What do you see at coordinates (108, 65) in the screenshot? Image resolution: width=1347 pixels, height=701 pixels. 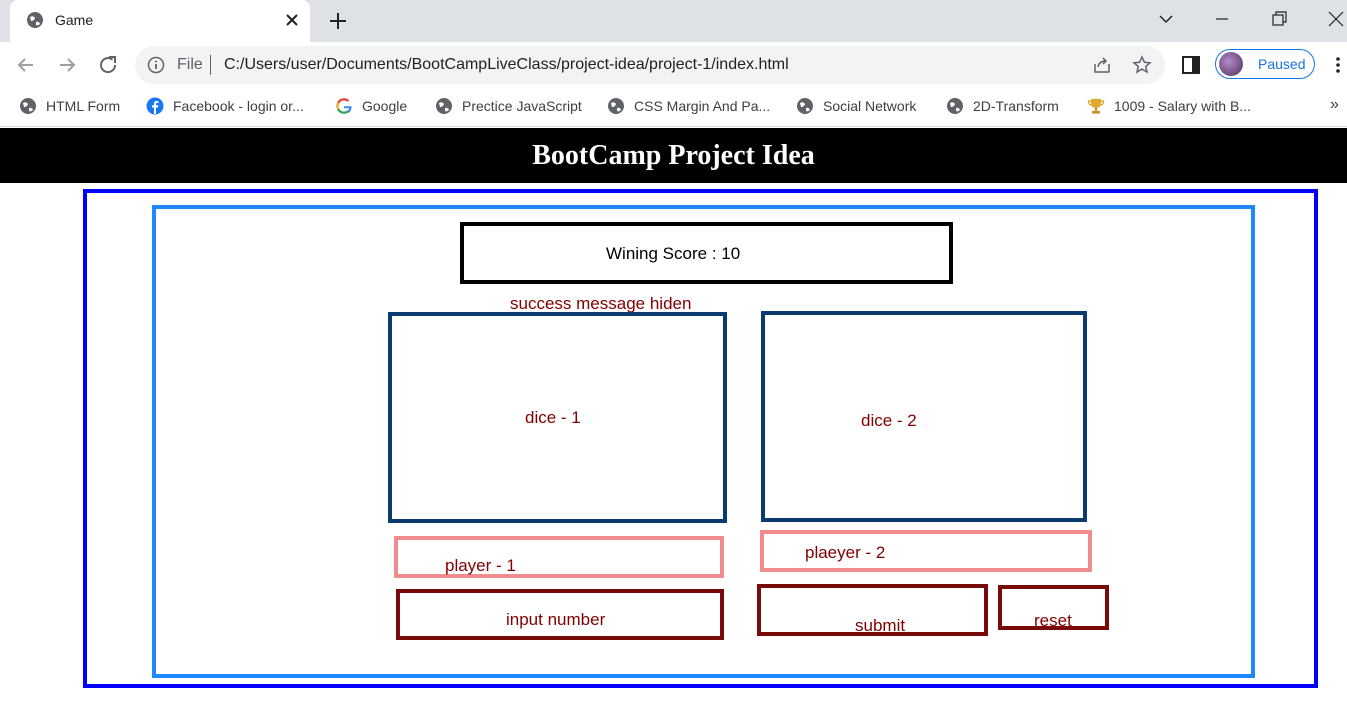 I see `reload-icon` at bounding box center [108, 65].